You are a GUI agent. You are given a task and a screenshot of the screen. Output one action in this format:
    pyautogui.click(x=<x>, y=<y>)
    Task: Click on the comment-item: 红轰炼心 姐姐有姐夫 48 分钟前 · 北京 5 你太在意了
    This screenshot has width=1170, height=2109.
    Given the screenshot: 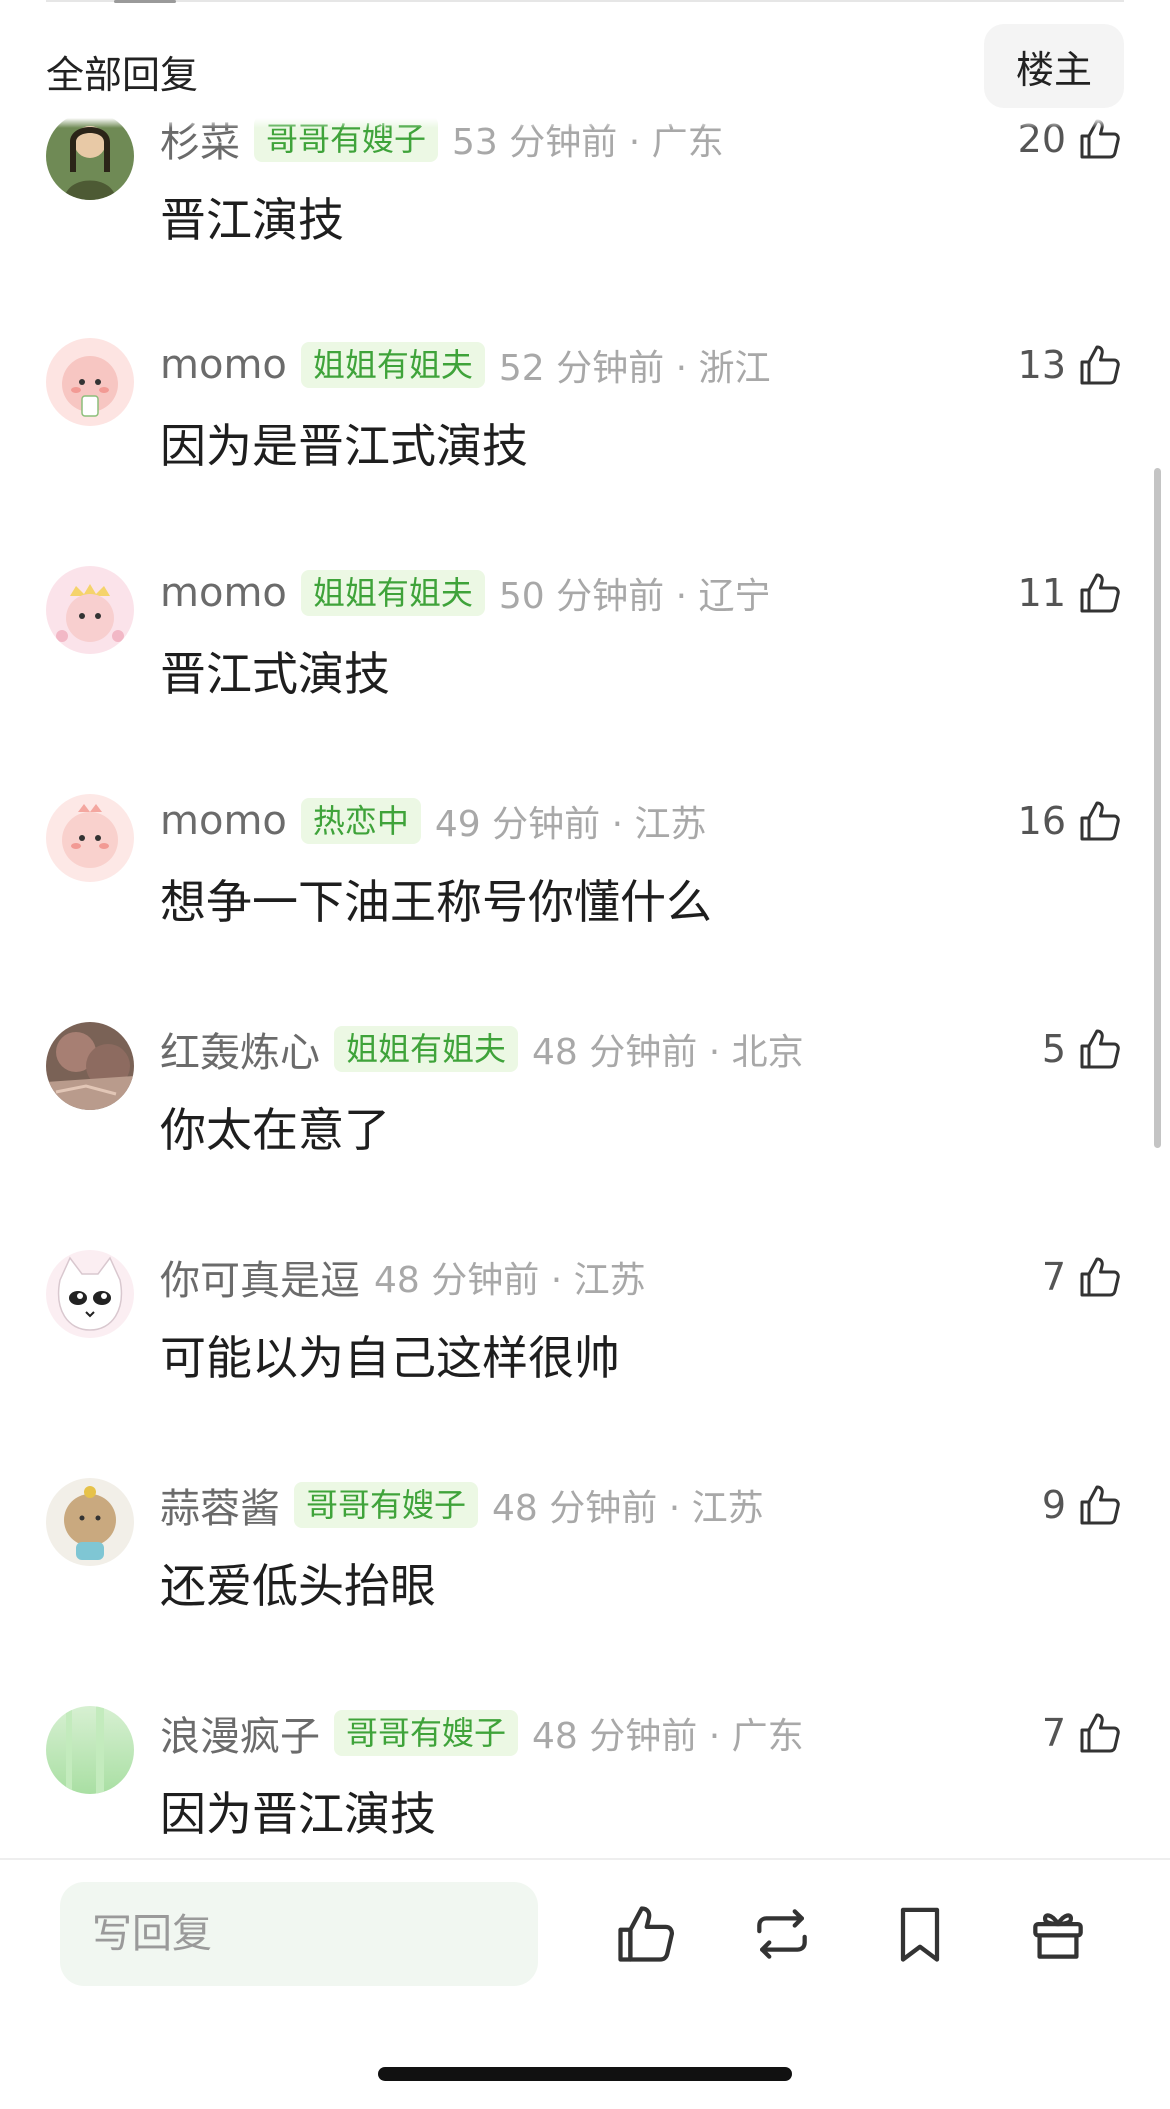 What is the action you would take?
    pyautogui.click(x=575, y=1122)
    